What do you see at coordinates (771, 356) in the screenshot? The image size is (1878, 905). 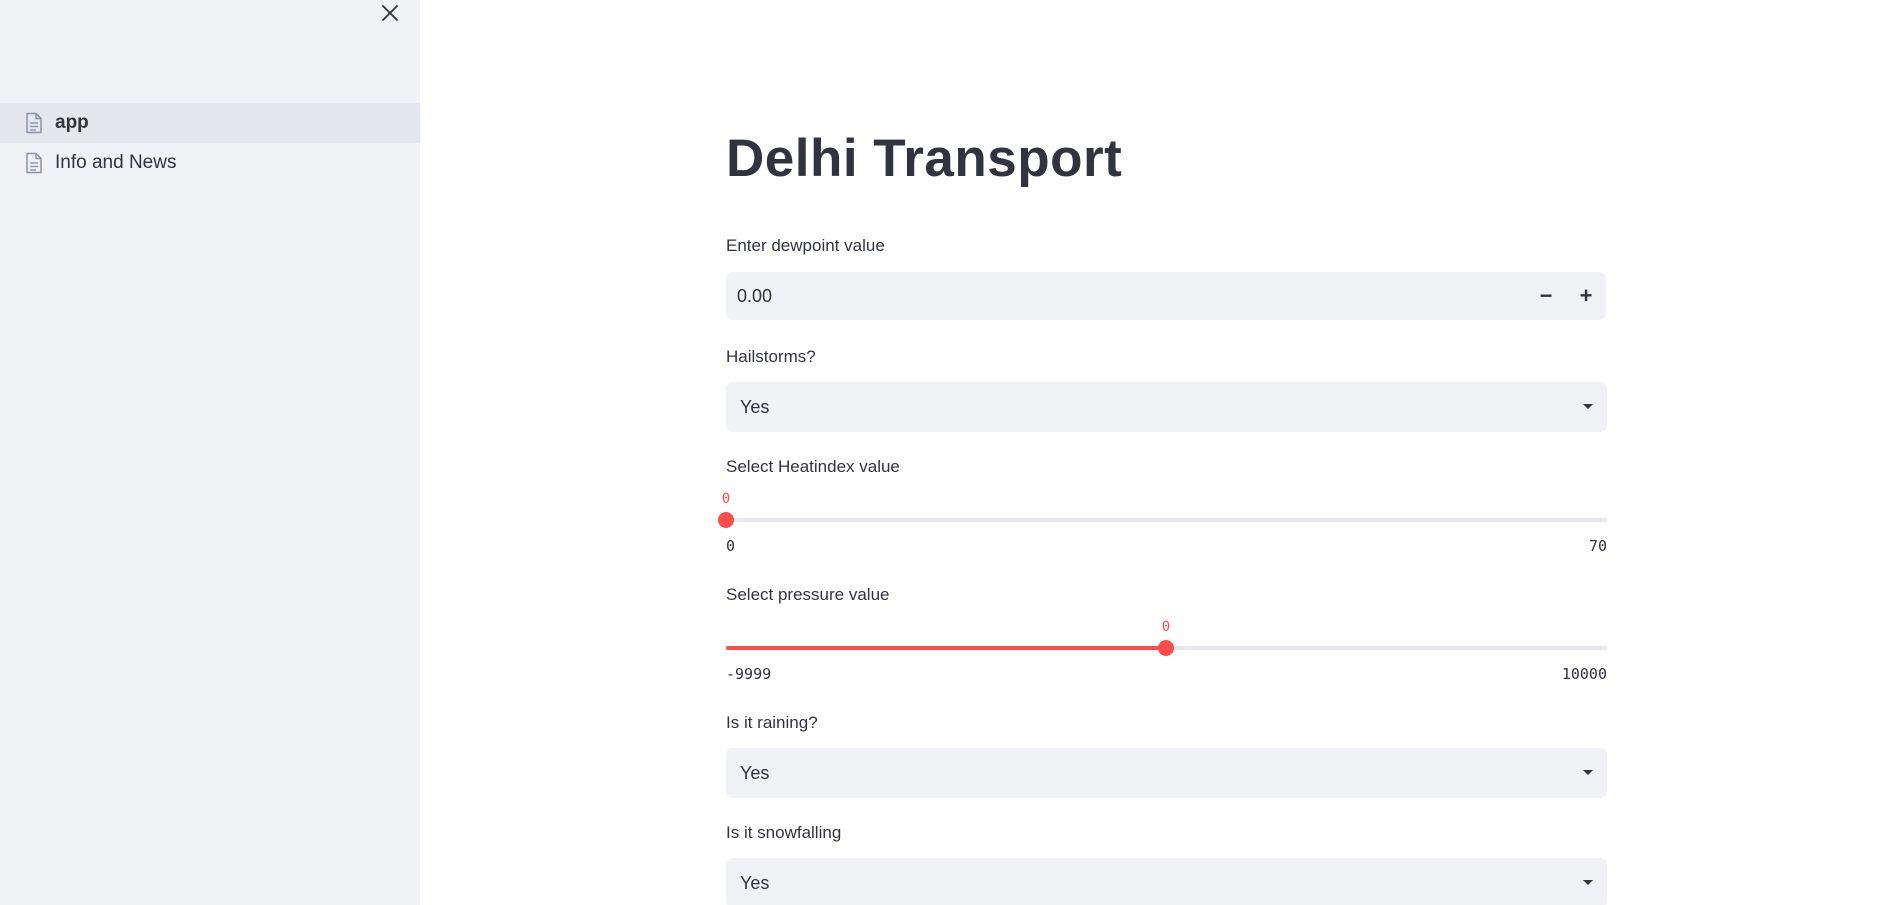 I see `hailstorms-label: Hailstorms?` at bounding box center [771, 356].